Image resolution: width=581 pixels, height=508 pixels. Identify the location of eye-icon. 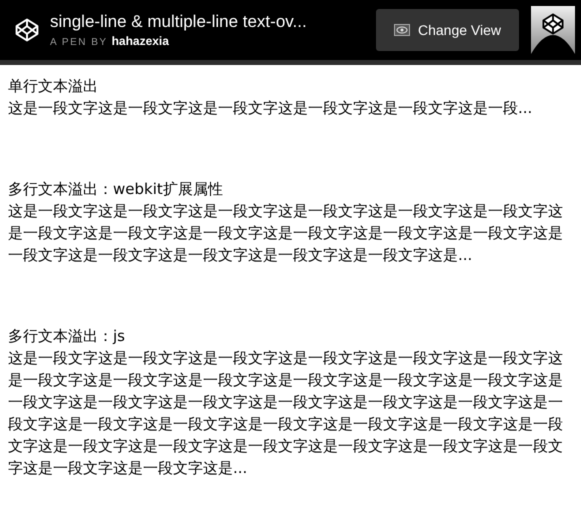
(402, 30).